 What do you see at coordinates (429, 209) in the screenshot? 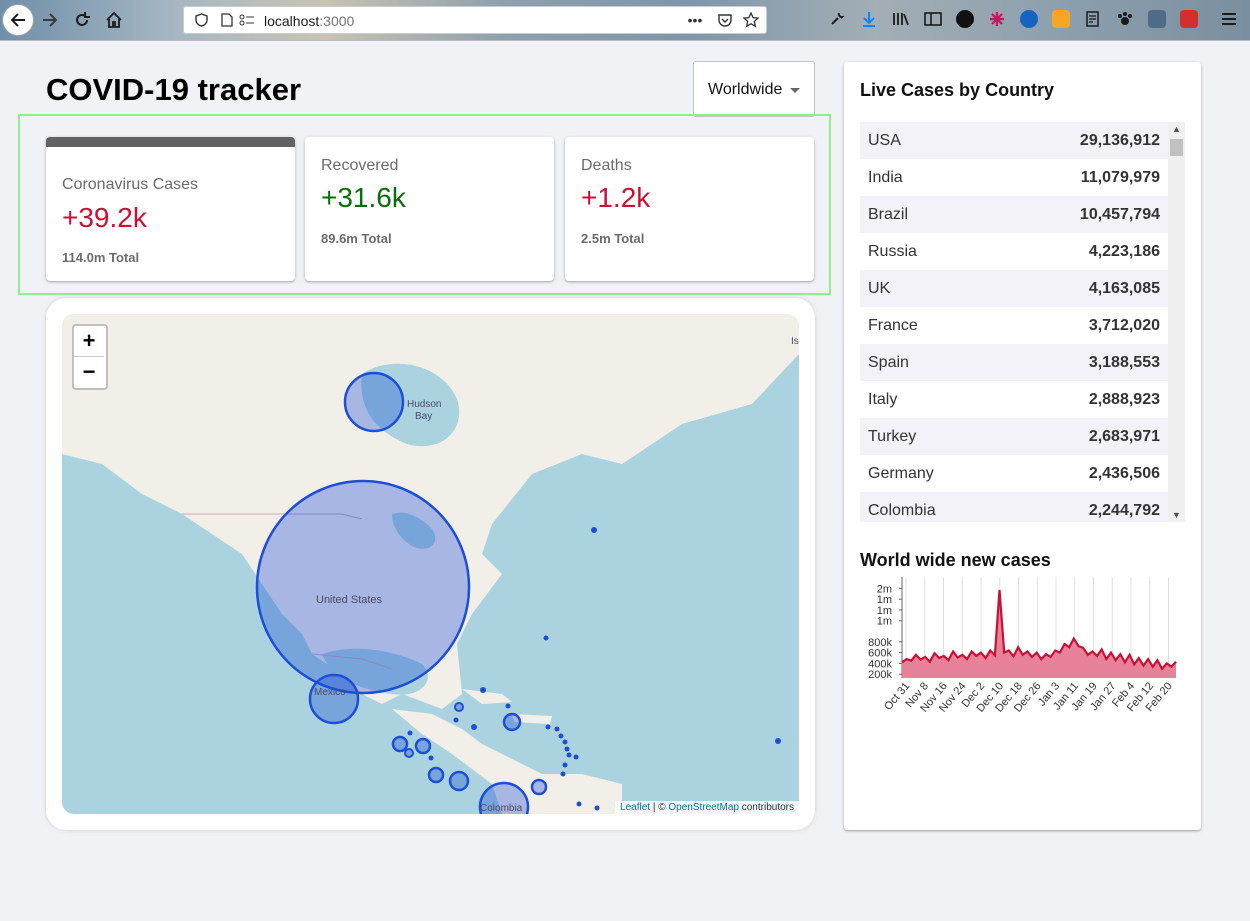
I see `info-box-recovered: Recovered +31.6k 89.6m Total` at bounding box center [429, 209].